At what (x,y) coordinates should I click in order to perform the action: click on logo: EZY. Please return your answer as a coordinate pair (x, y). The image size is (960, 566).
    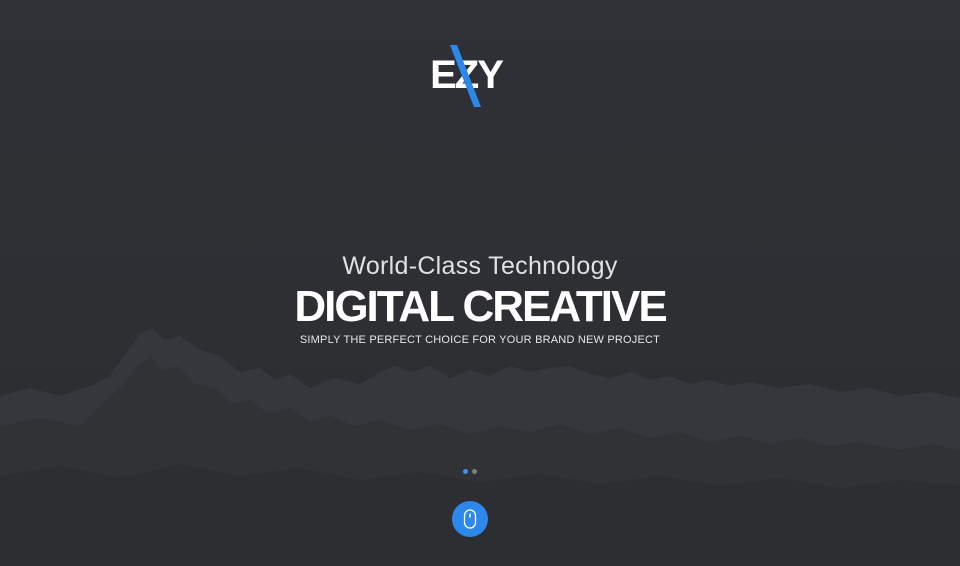
    Looking at the image, I should click on (466, 76).